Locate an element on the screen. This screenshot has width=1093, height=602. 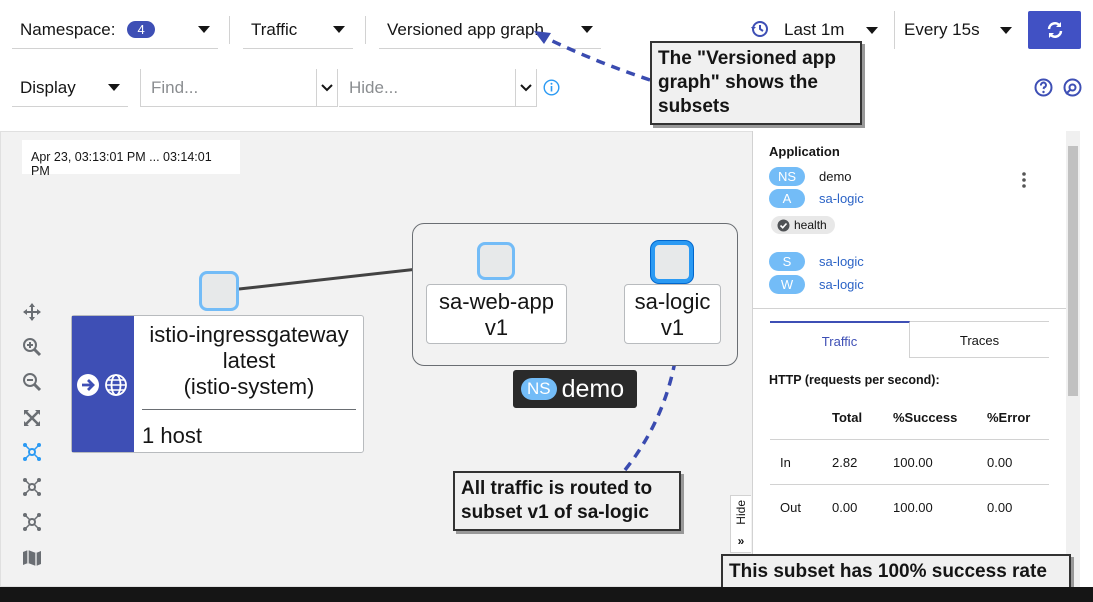
ingress-name: istio-ingressgateway is located at coordinates (249, 334).